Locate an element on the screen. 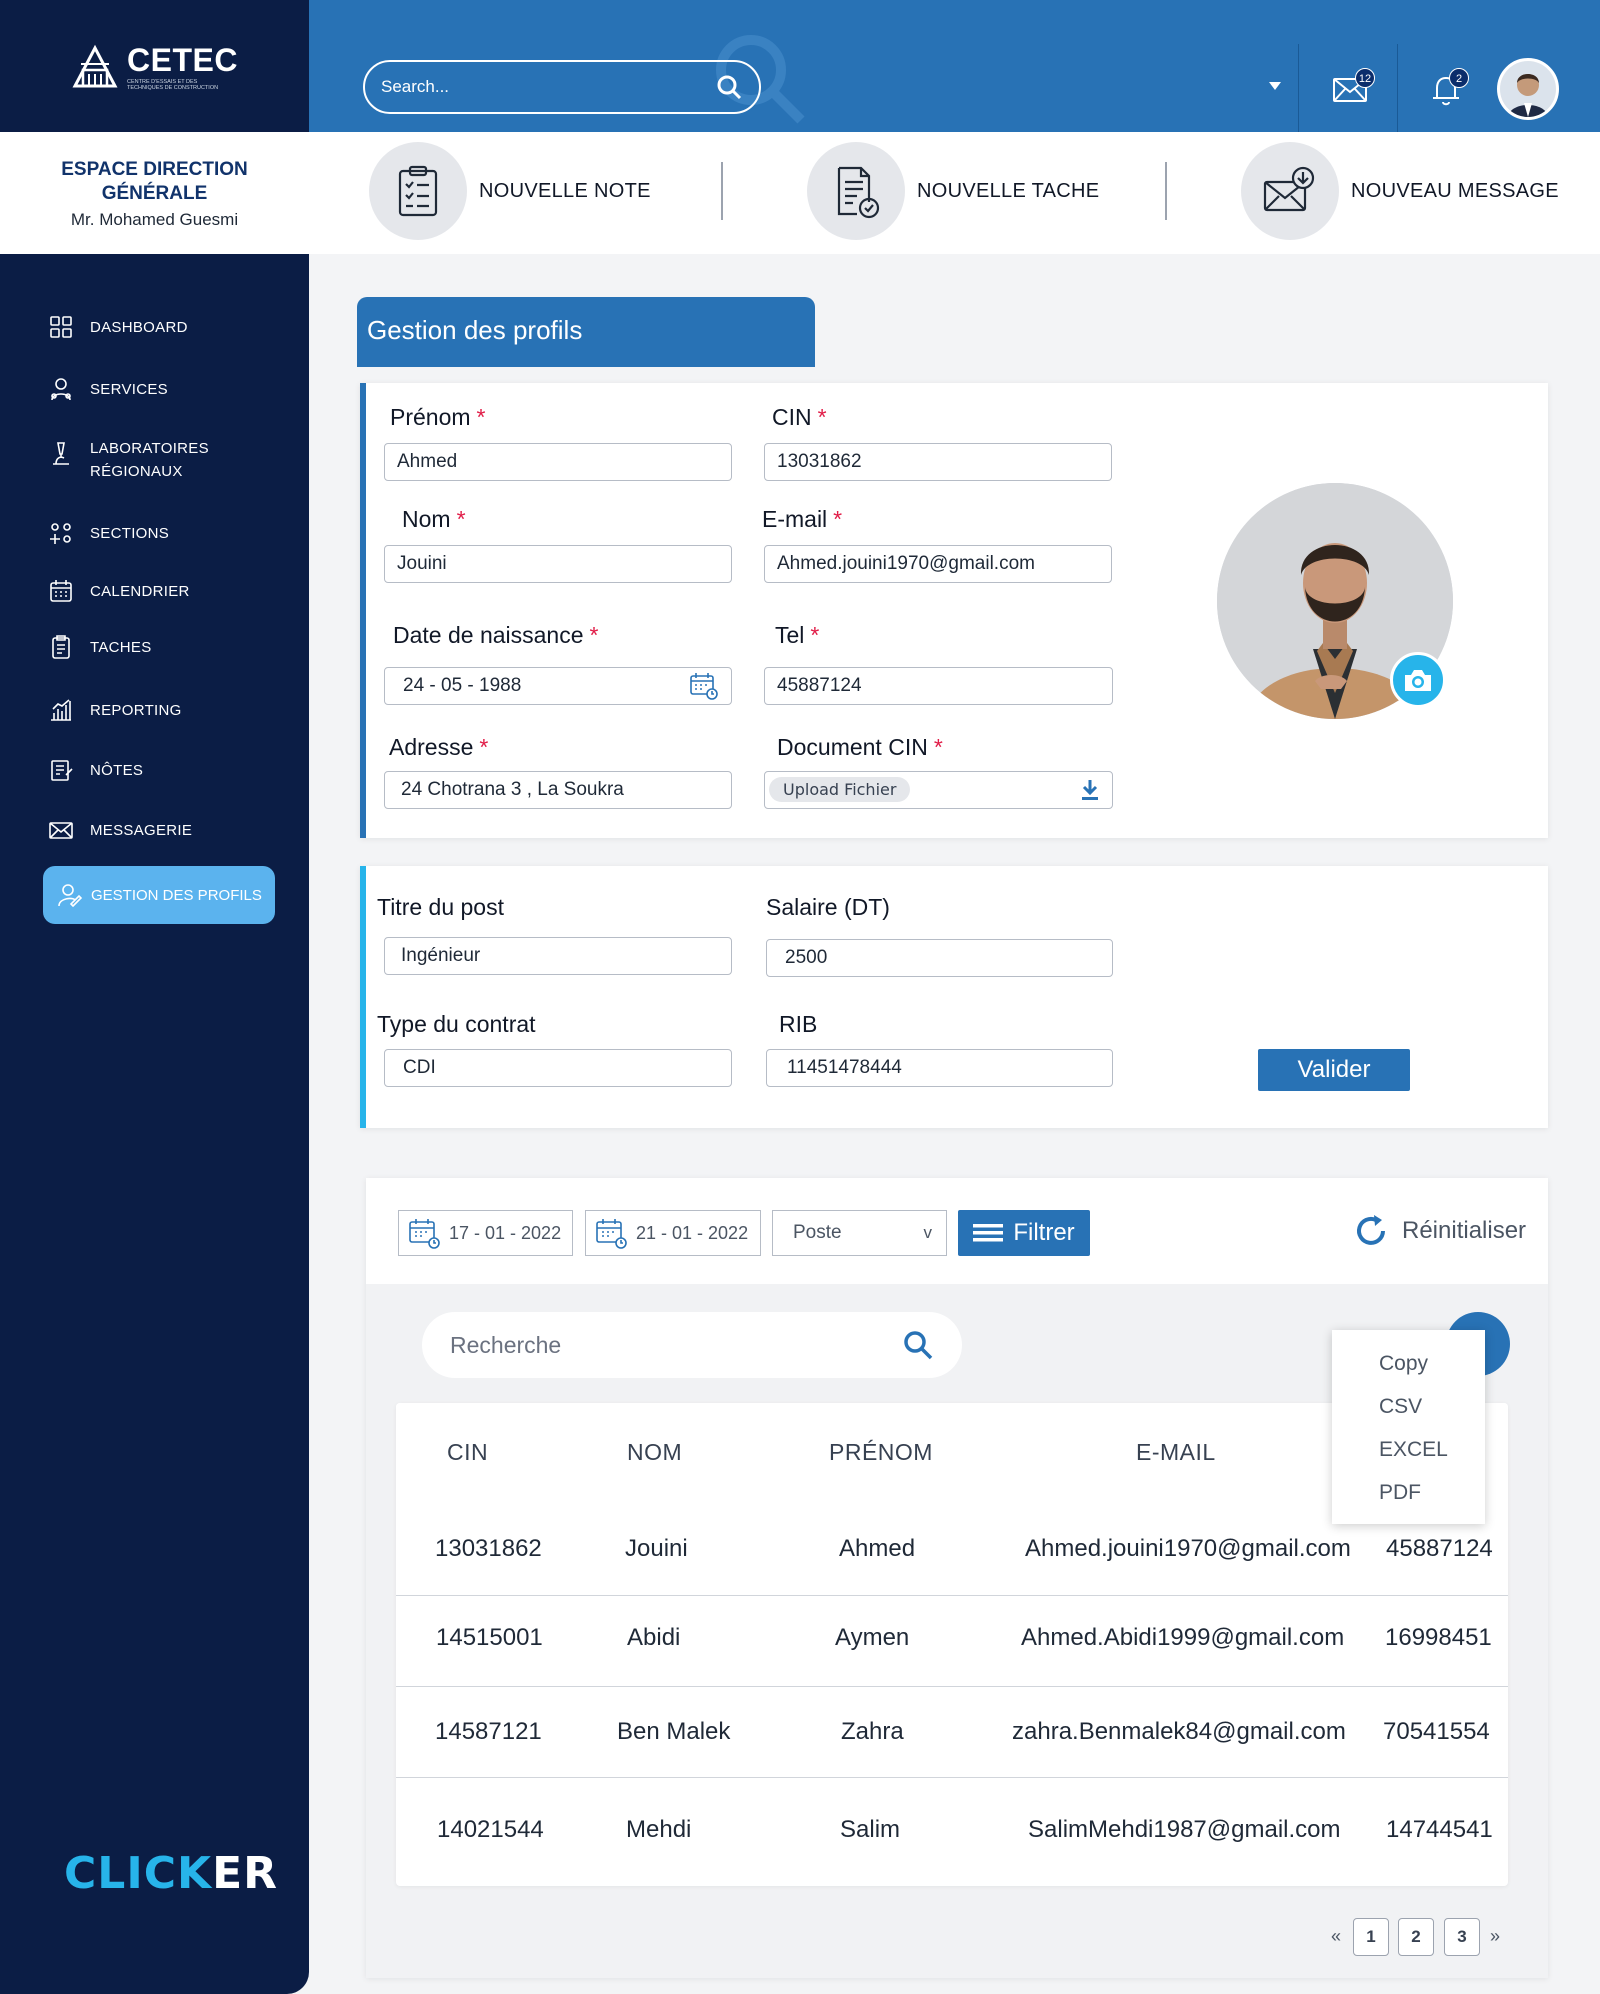  menu-icon is located at coordinates (988, 1233).